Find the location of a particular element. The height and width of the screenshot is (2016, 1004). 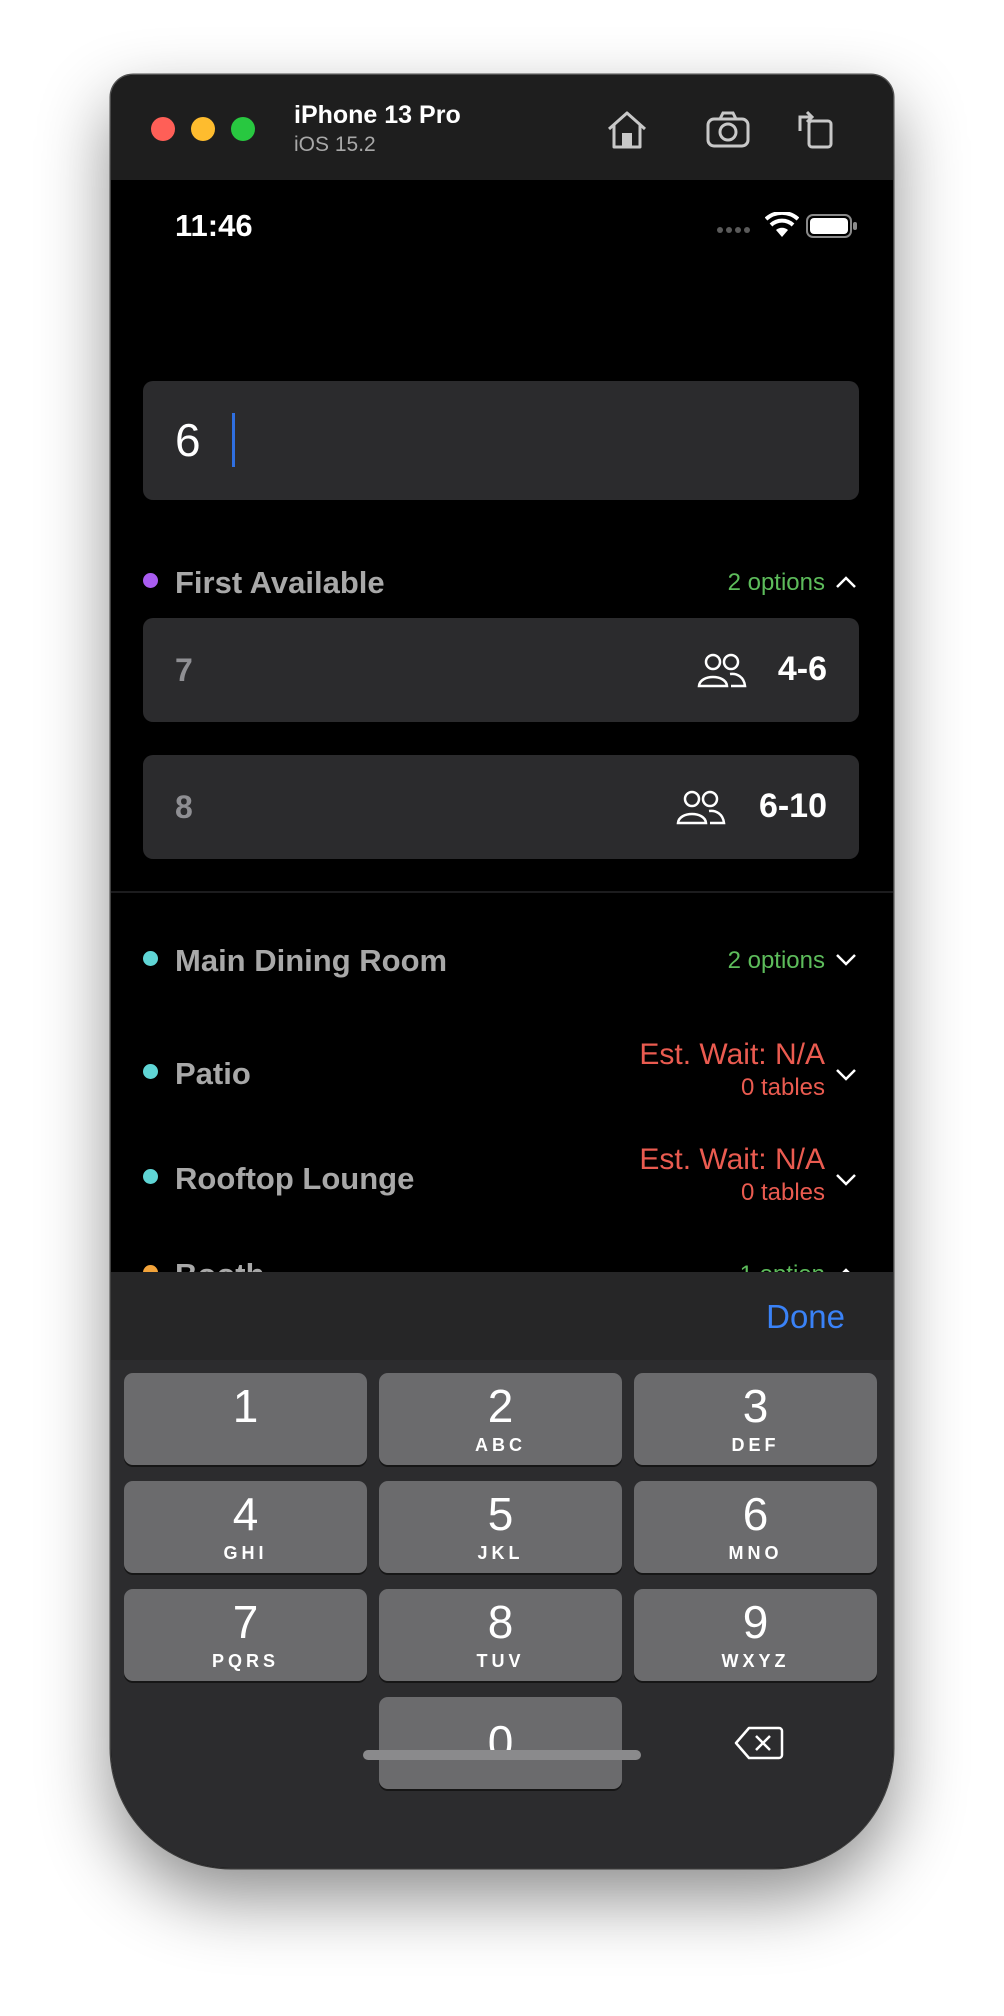

section-patio: Patio Est. Wait: N/A 0 tables is located at coordinates (502, 1074).